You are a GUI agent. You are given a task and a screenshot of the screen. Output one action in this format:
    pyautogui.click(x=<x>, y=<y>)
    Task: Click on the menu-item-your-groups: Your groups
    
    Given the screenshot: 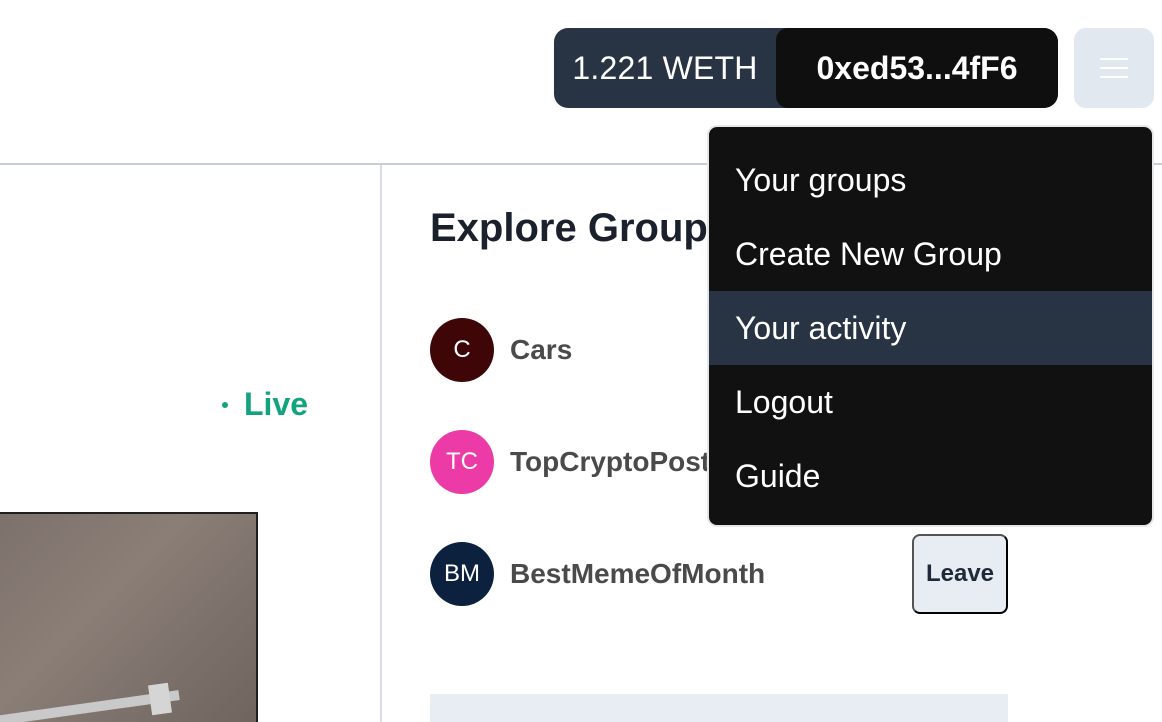 What is the action you would take?
    pyautogui.click(x=930, y=180)
    